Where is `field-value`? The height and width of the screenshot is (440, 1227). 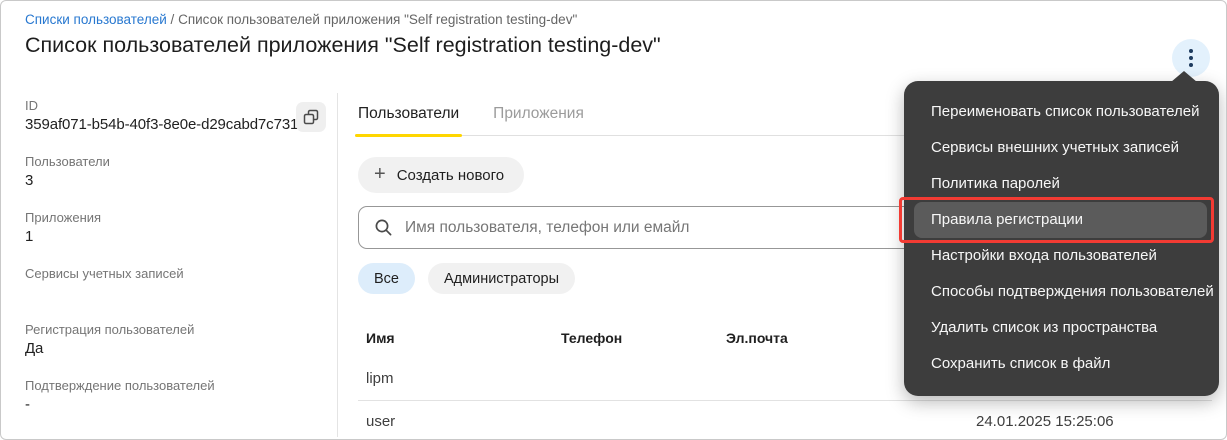 field-value is located at coordinates (175, 292).